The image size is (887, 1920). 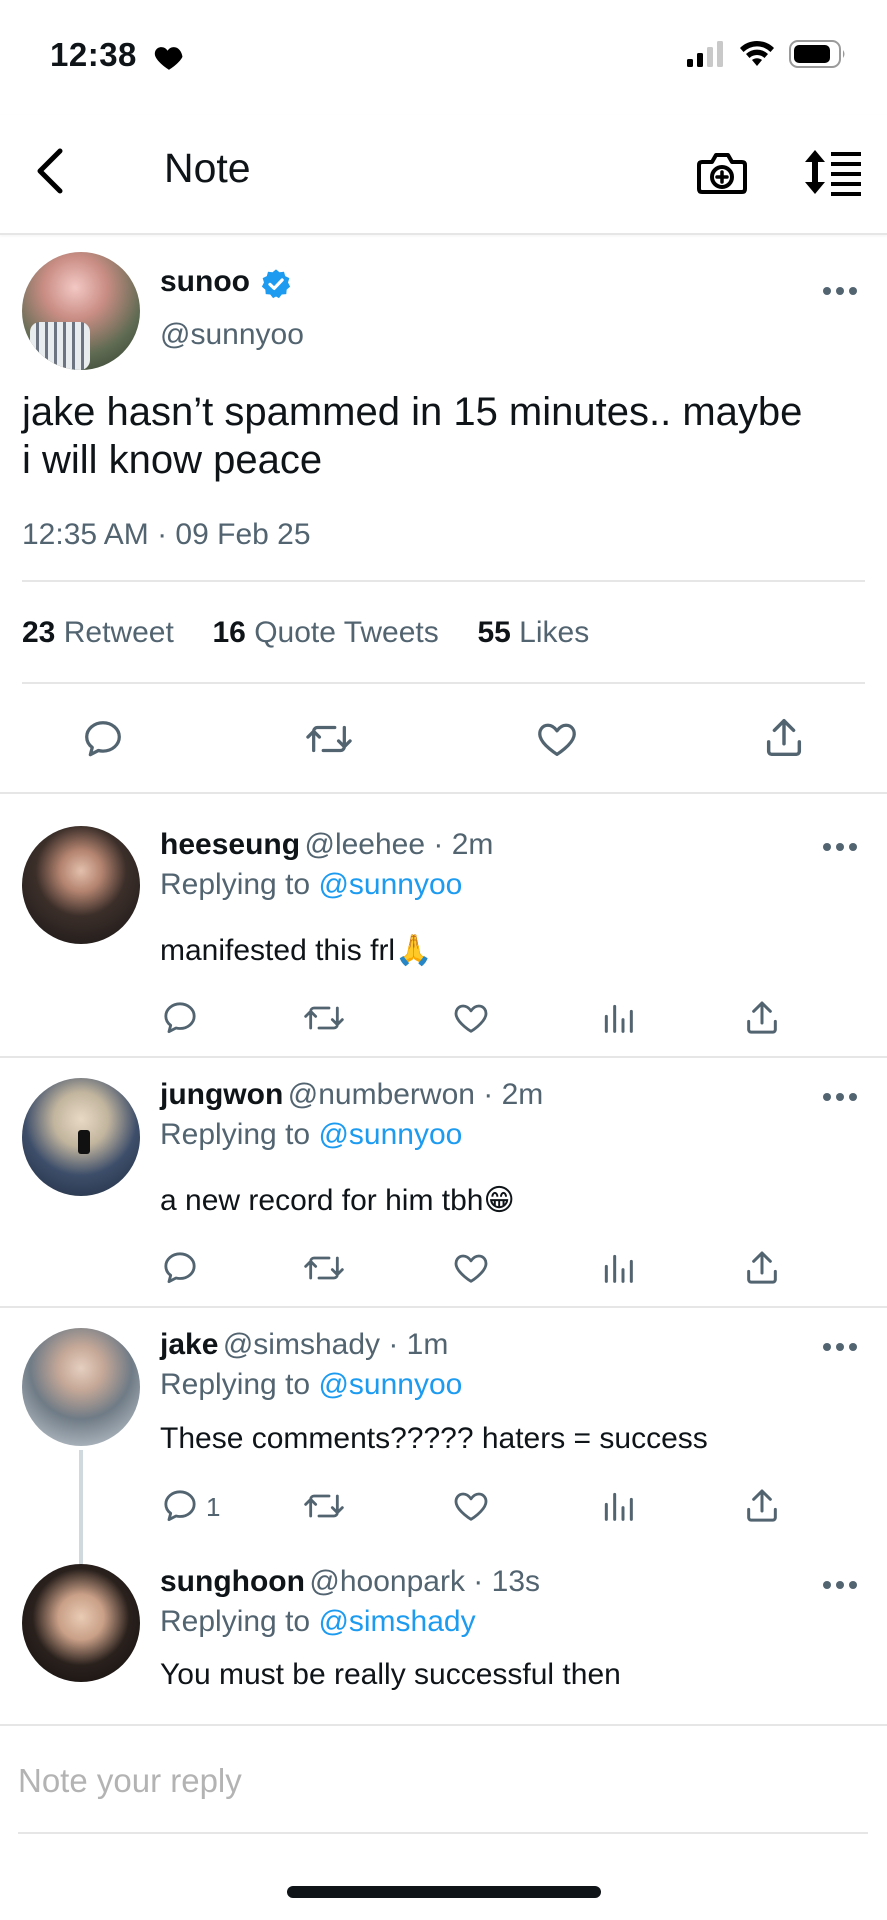 I want to click on camera-add-icon, so click(x=722, y=172).